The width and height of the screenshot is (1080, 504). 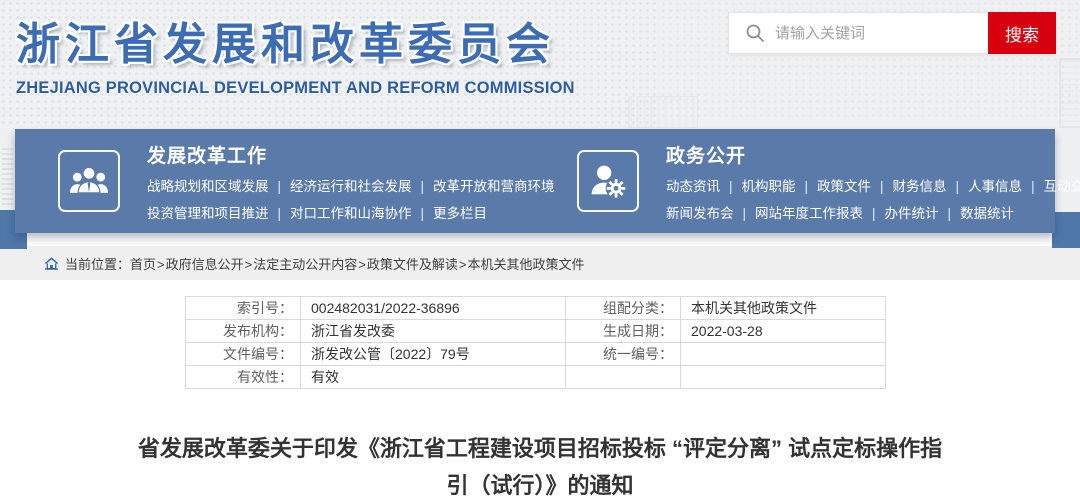 What do you see at coordinates (243, 308) in the screenshot?
I see `meta-label-index-number: 索引号：` at bounding box center [243, 308].